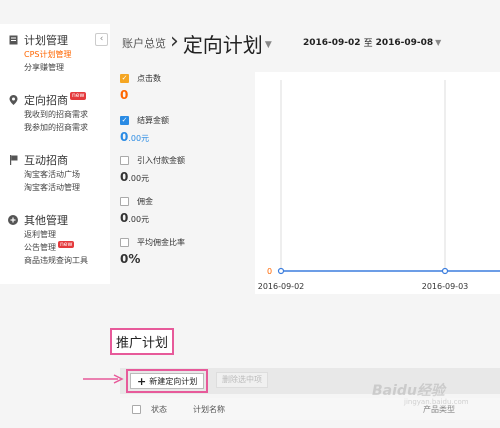  I want to click on date-separator: 至, so click(368, 44).